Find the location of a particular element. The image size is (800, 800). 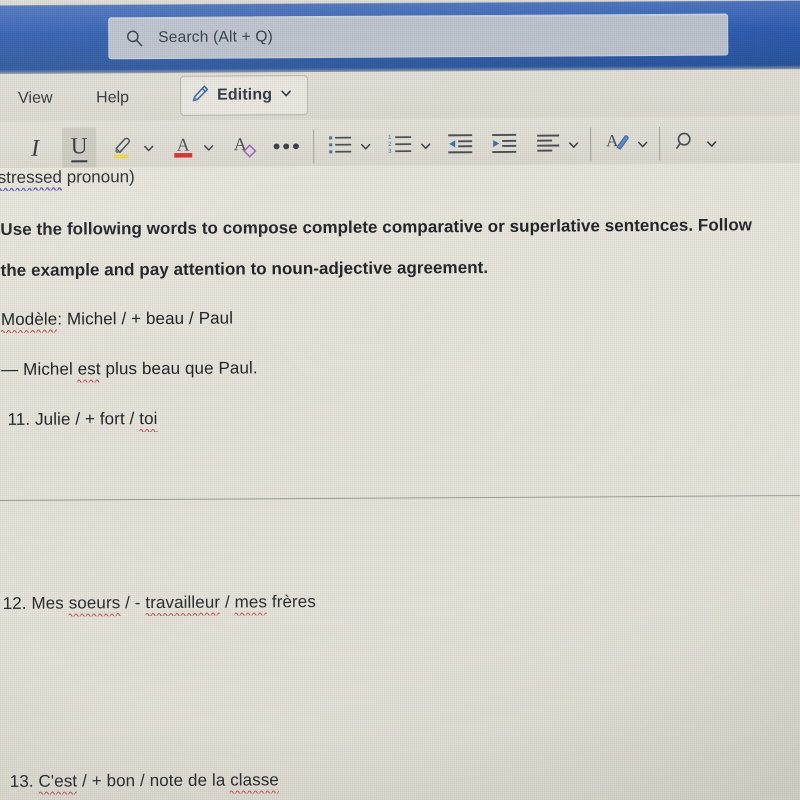

clear-formatting-icon: A is located at coordinates (243, 146).